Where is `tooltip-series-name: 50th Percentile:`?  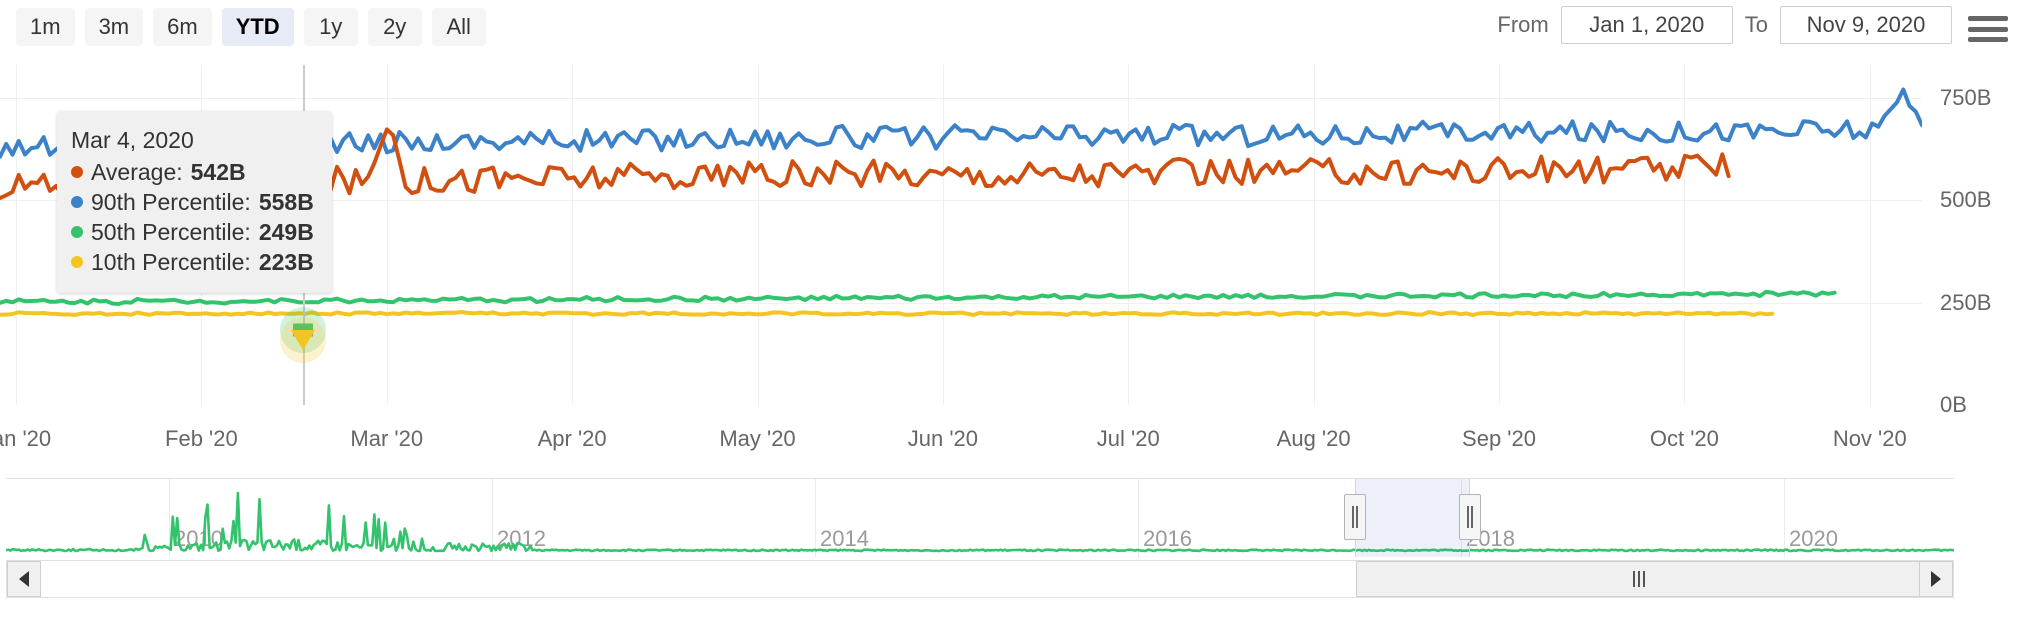 tooltip-series-name: 50th Percentile: is located at coordinates (171, 232).